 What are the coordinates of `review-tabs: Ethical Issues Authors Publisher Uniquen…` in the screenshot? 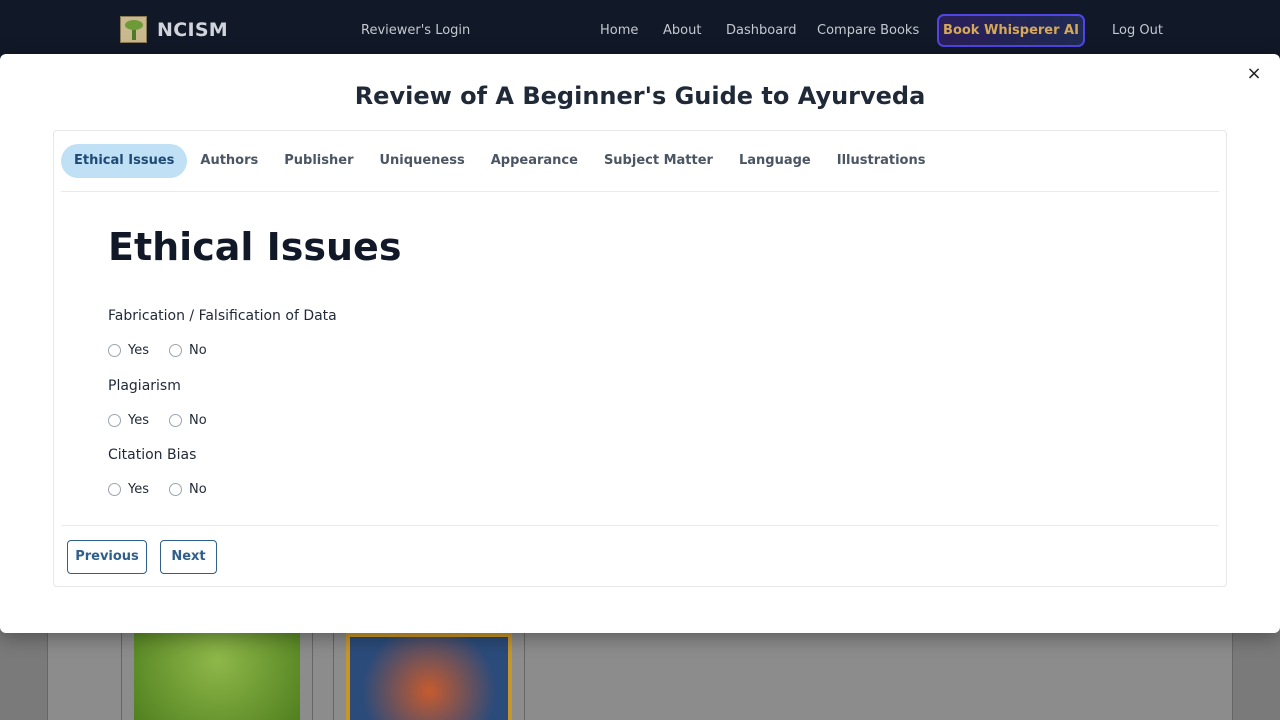 It's located at (499, 161).